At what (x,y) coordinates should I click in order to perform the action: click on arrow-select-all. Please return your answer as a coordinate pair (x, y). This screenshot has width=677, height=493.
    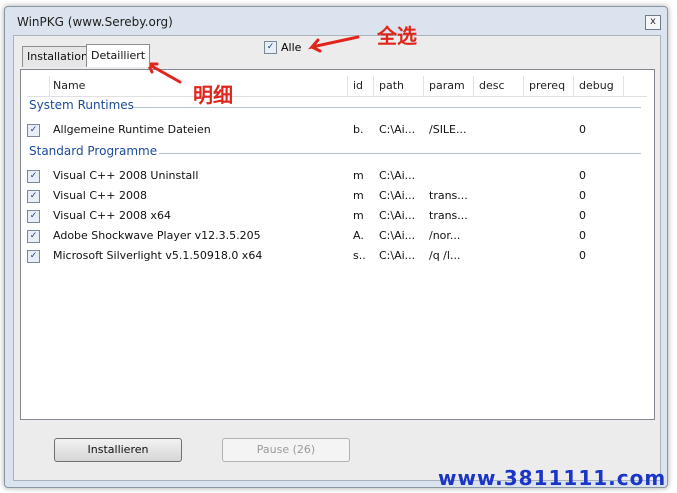
    Looking at the image, I should click on (333, 44).